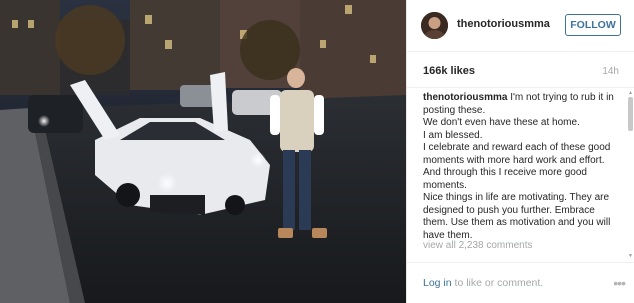  Describe the element at coordinates (478, 245) in the screenshot. I see `view-all-comments-link: view all 2,238 comments` at that location.